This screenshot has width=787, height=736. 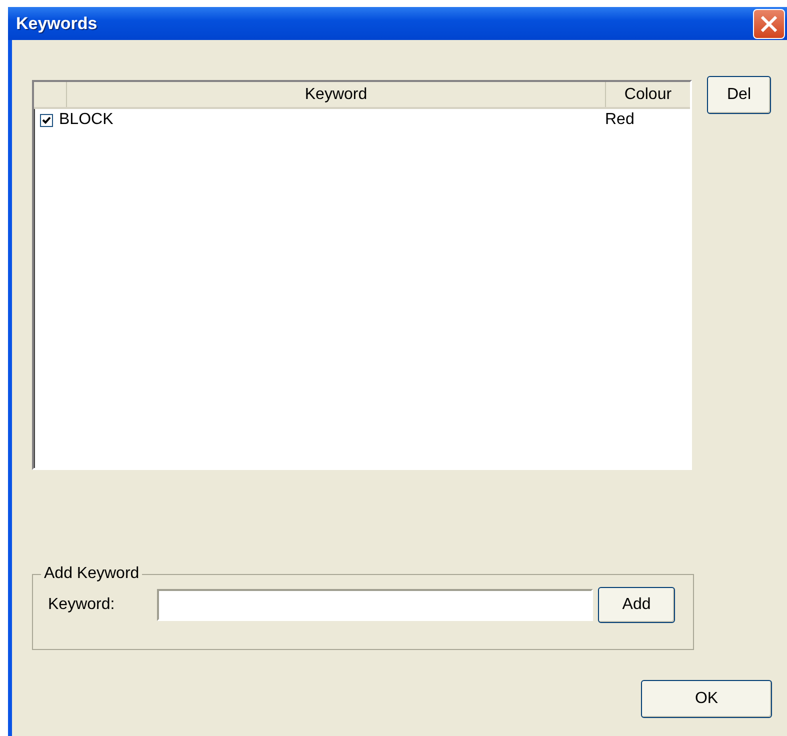 What do you see at coordinates (636, 605) in the screenshot?
I see `add-button: Add` at bounding box center [636, 605].